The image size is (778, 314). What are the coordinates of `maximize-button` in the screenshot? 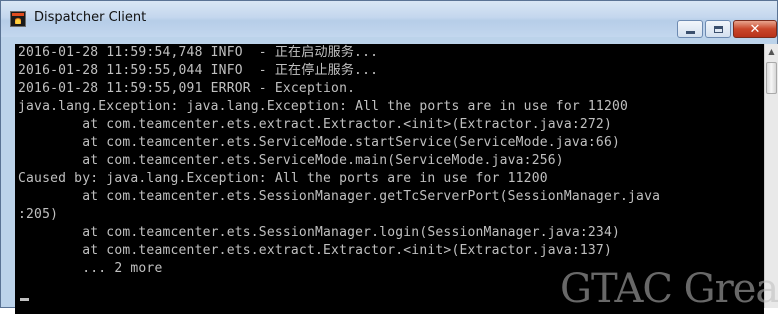 It's located at (718, 29).